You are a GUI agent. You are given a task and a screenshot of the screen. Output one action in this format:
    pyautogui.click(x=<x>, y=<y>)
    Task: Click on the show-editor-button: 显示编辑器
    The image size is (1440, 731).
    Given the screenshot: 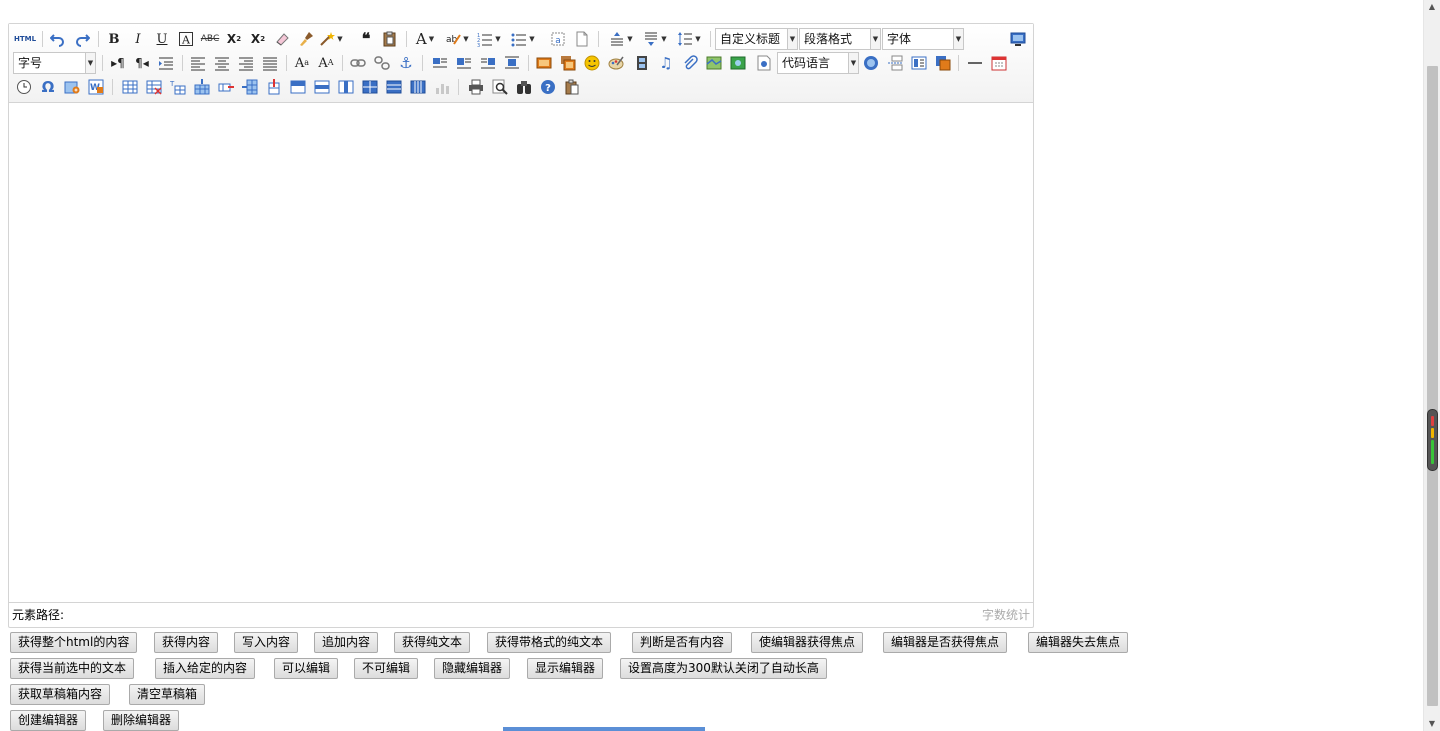 What is the action you would take?
    pyautogui.click(x=565, y=668)
    